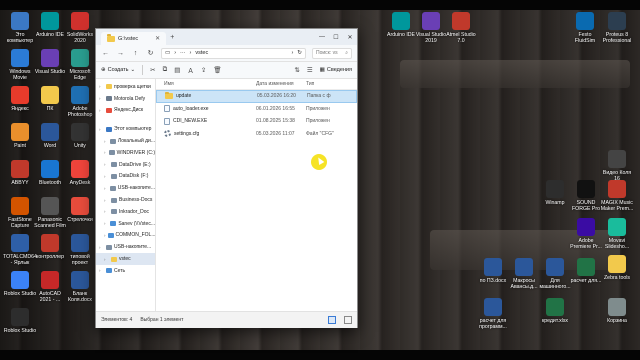  I want to click on sidebar-item: › Business-Docs, so click(125, 200).